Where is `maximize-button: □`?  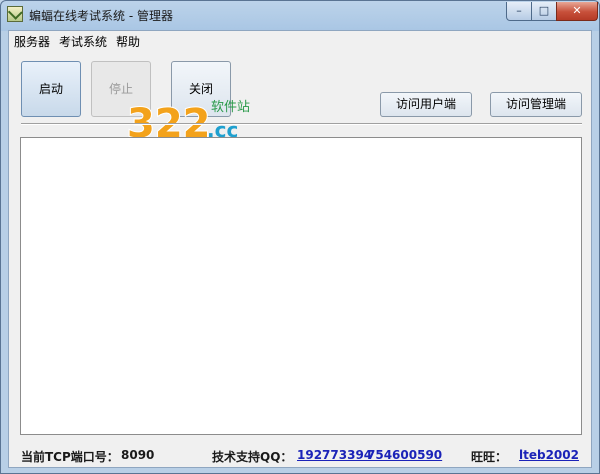
maximize-button: □ is located at coordinates (544, 11).